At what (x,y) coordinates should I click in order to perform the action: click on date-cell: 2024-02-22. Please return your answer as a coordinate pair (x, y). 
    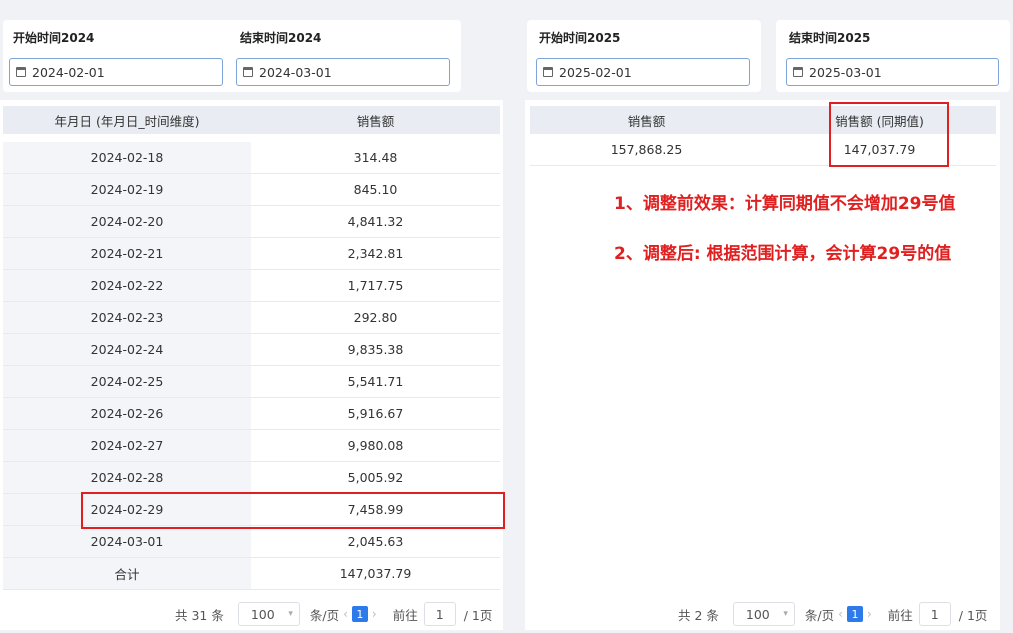
    Looking at the image, I should click on (127, 285).